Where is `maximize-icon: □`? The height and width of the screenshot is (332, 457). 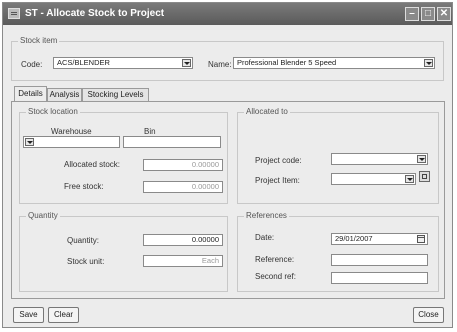
maximize-icon: □ is located at coordinates (428, 14).